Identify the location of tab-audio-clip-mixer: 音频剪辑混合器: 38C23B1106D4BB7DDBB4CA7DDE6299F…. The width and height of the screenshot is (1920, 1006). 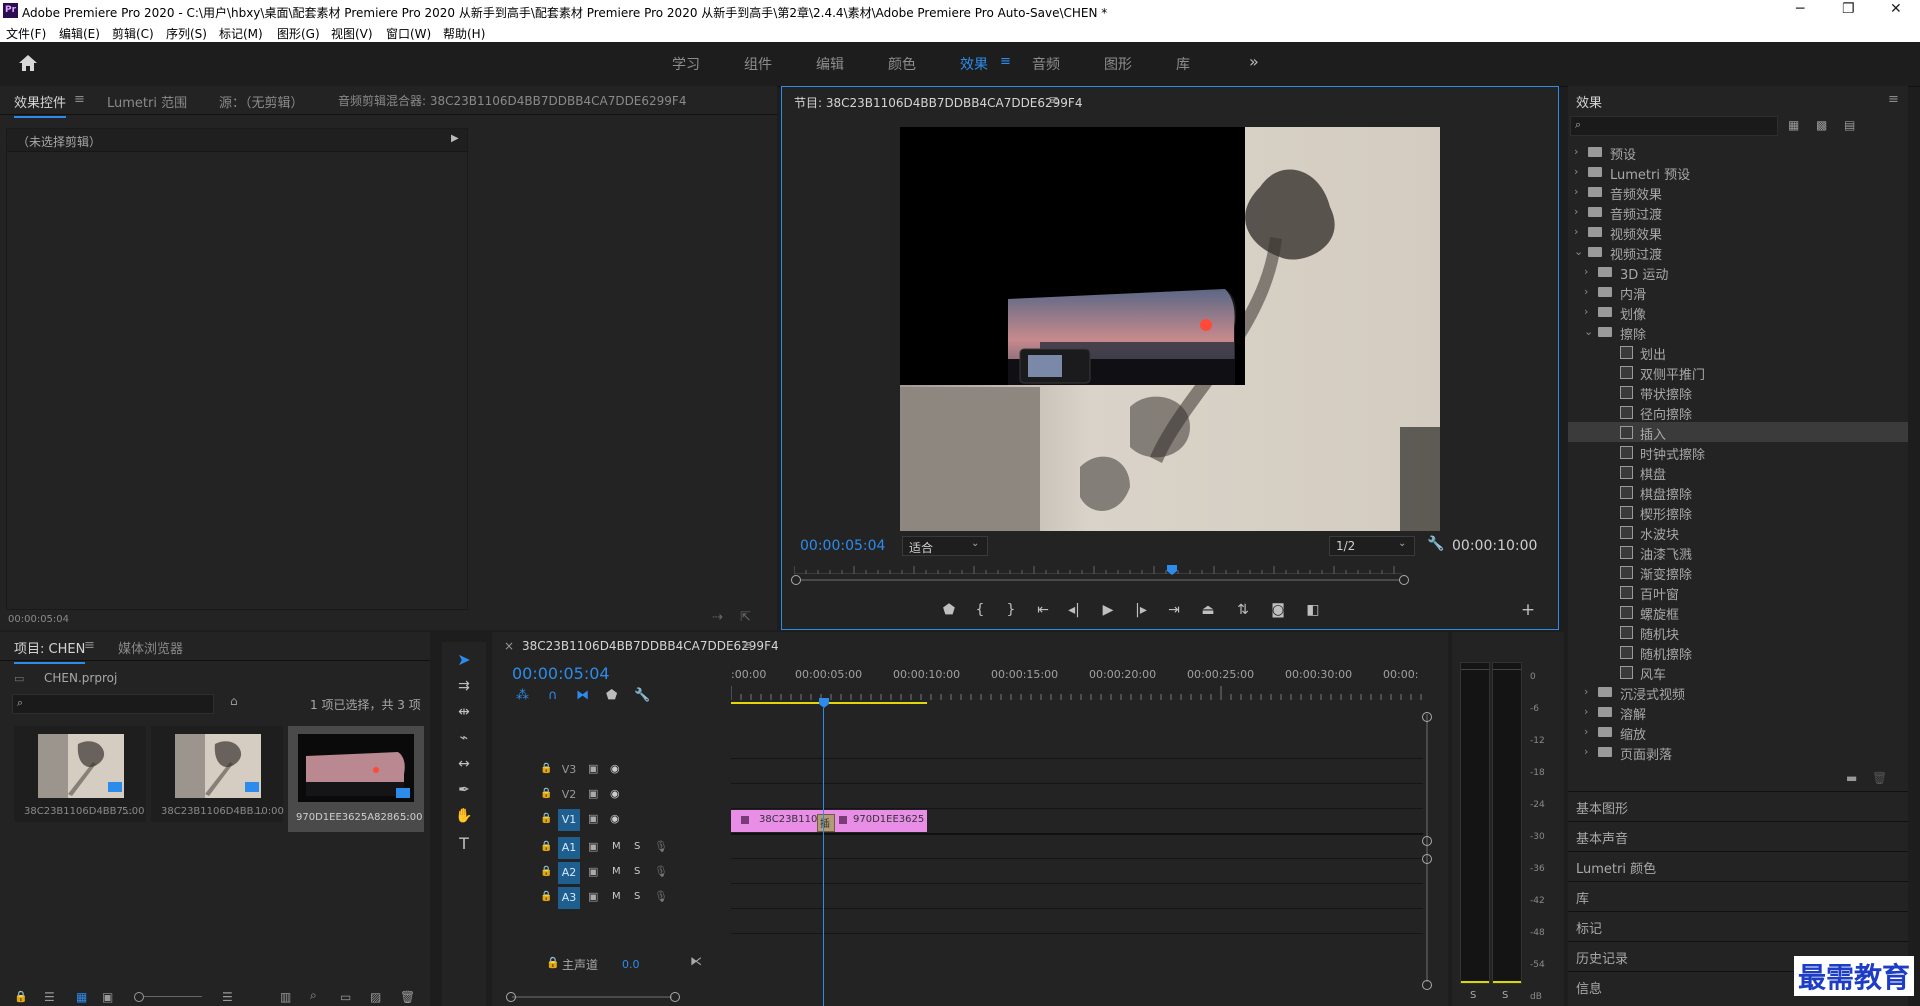
(512, 100).